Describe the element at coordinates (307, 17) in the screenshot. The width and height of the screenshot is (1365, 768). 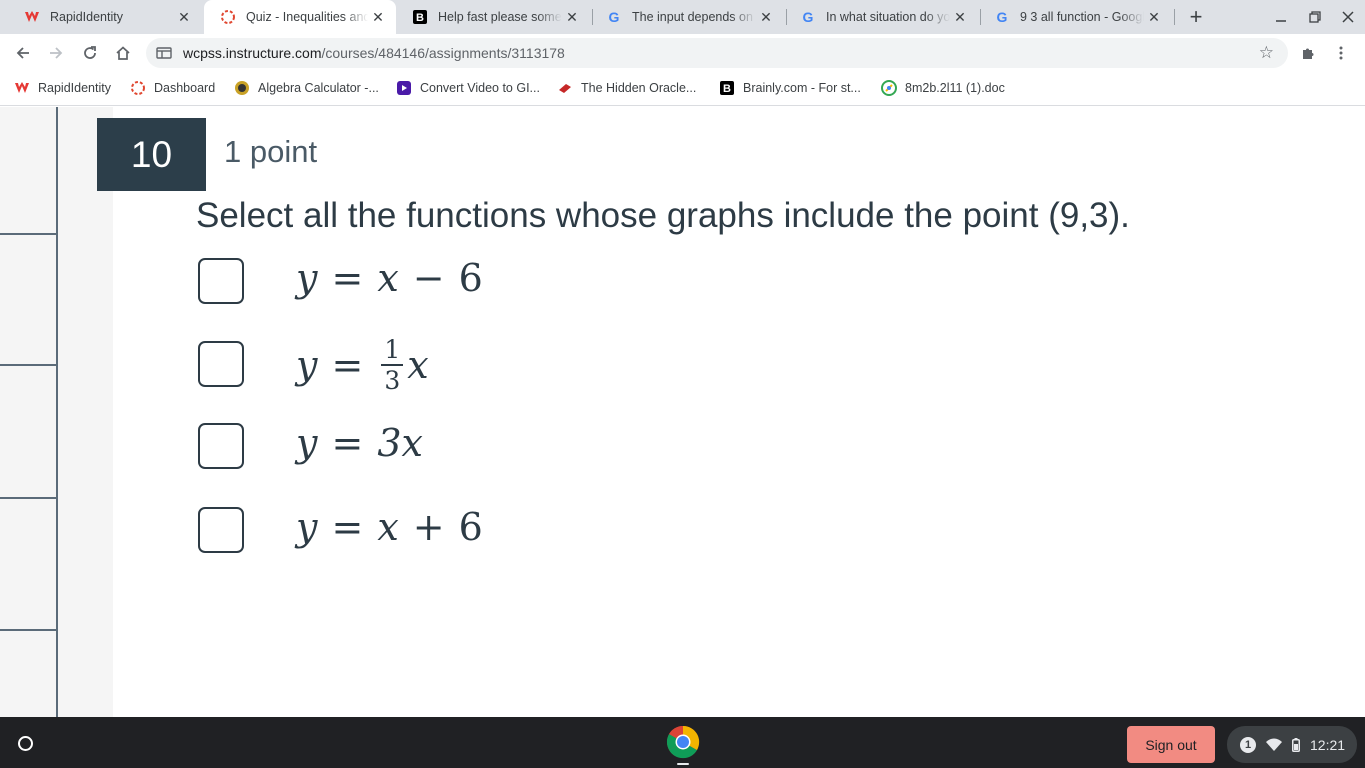
I see `tab-title: Quiz - Inequalities and` at that location.